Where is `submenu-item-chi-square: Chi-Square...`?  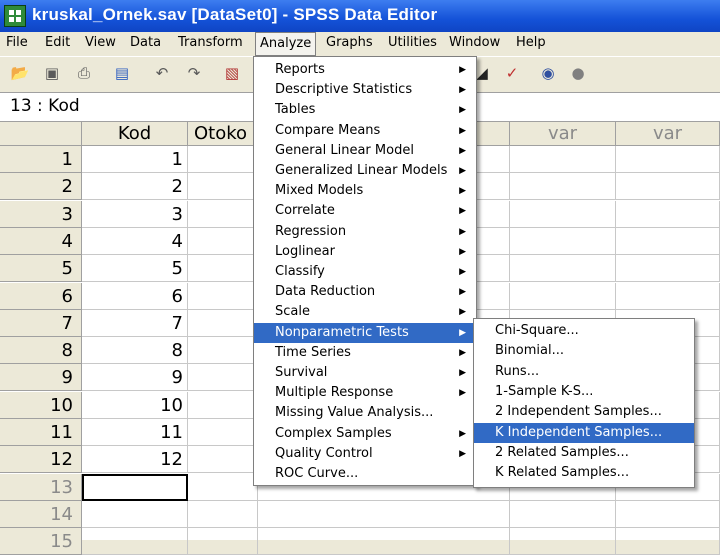
submenu-item-chi-square: Chi-Square... is located at coordinates (584, 331).